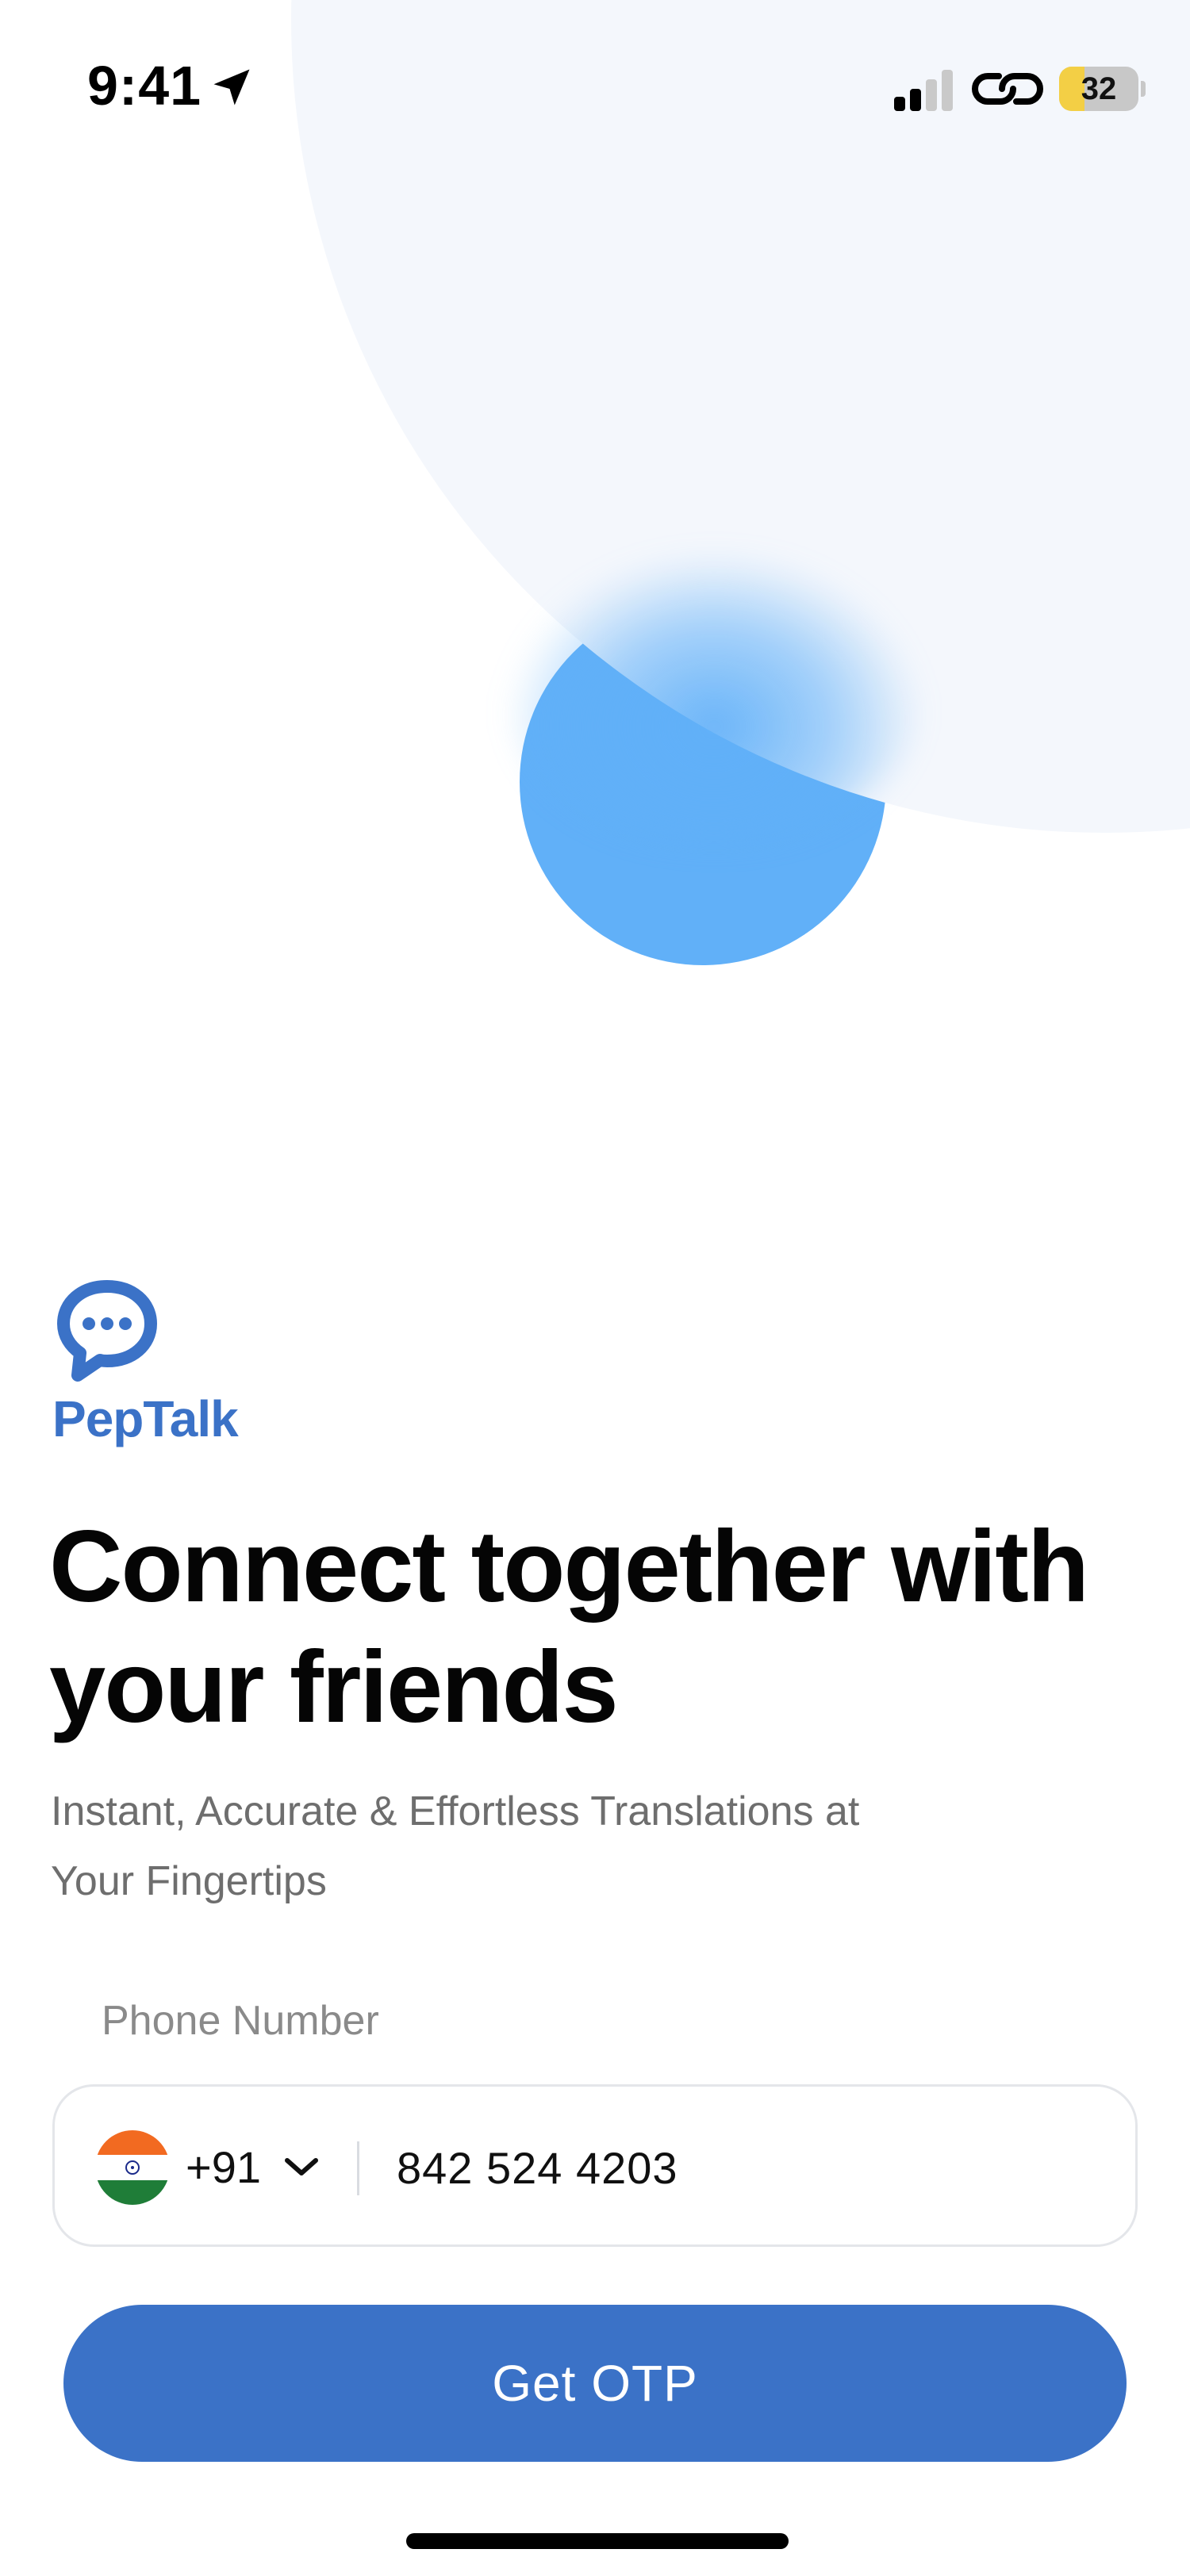 Image resolution: width=1190 pixels, height=2576 pixels. I want to click on chevron-down-icon, so click(301, 2167).